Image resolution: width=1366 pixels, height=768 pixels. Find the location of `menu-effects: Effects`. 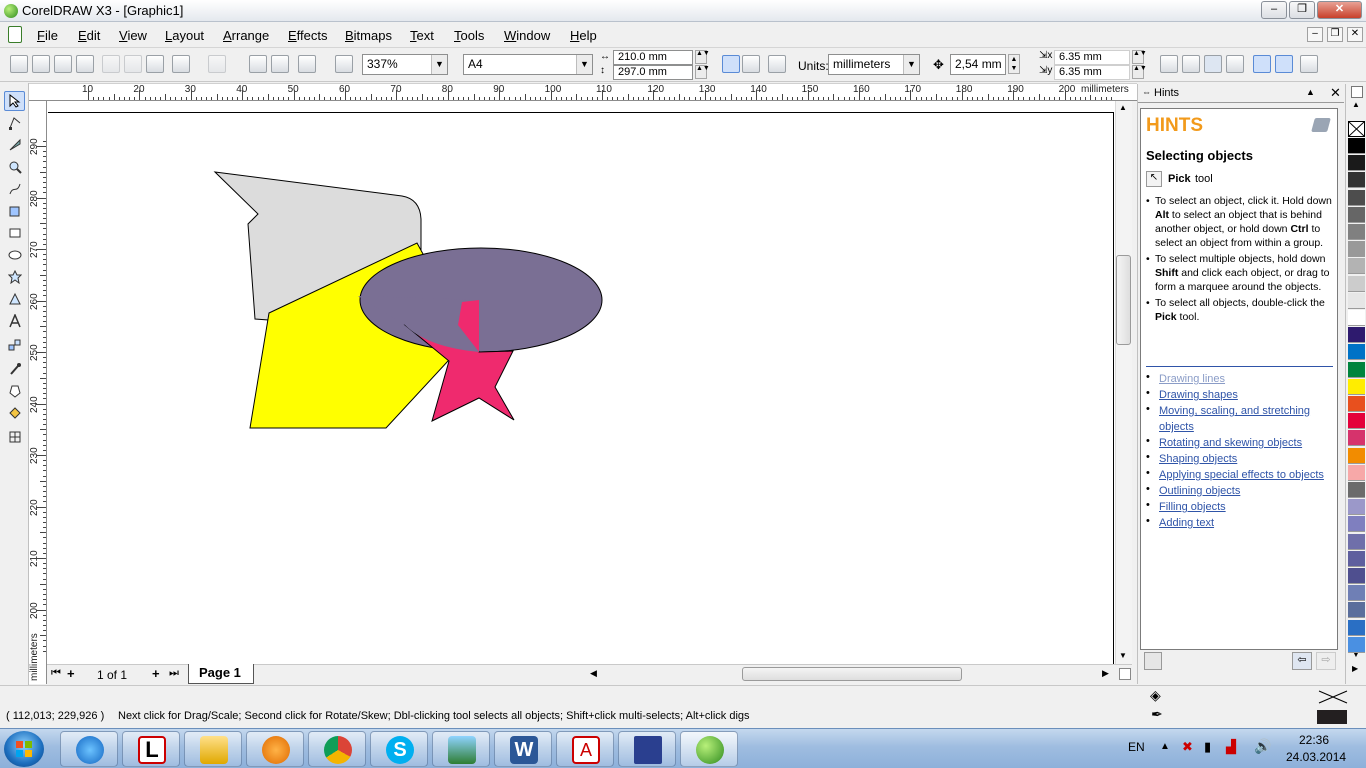

menu-effects: Effects is located at coordinates (308, 35).